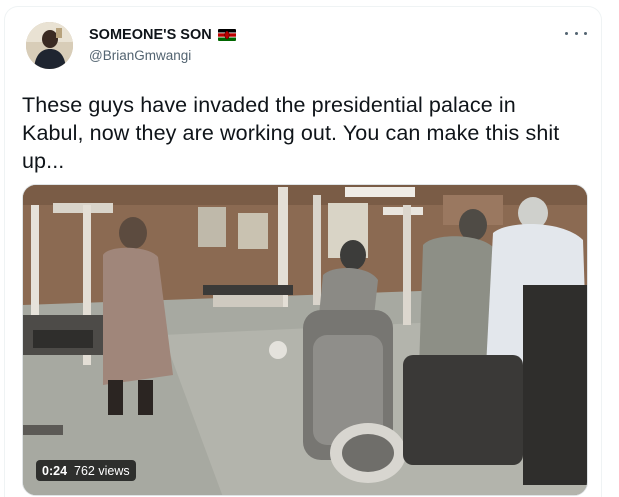 The image size is (619, 497). What do you see at coordinates (49, 45) in the screenshot?
I see `profile-avatar` at bounding box center [49, 45].